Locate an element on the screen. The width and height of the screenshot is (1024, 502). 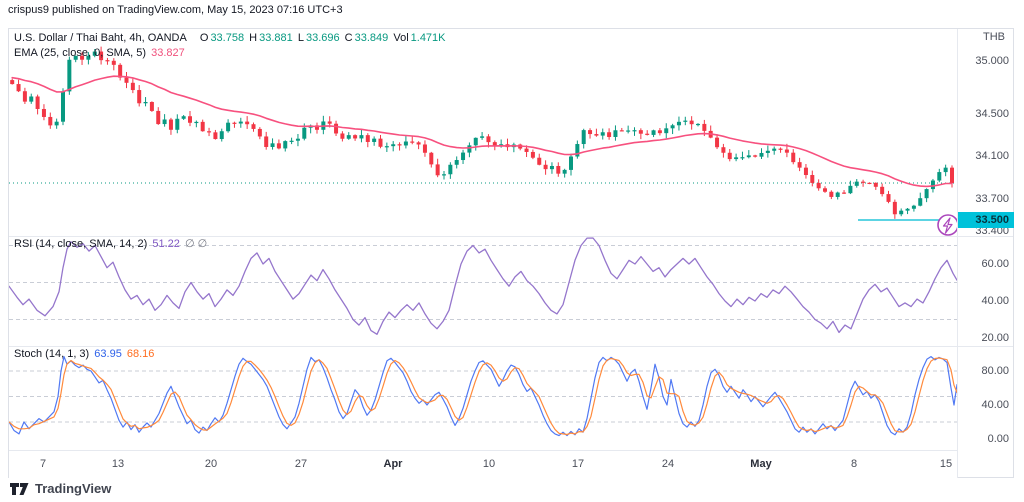
rsi-value: 51.22 is located at coordinates (166, 244).